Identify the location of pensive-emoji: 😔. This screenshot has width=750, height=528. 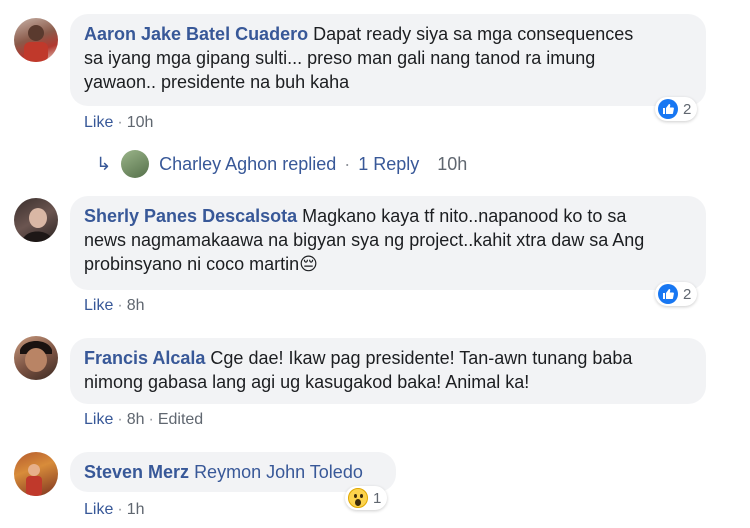
(308, 264).